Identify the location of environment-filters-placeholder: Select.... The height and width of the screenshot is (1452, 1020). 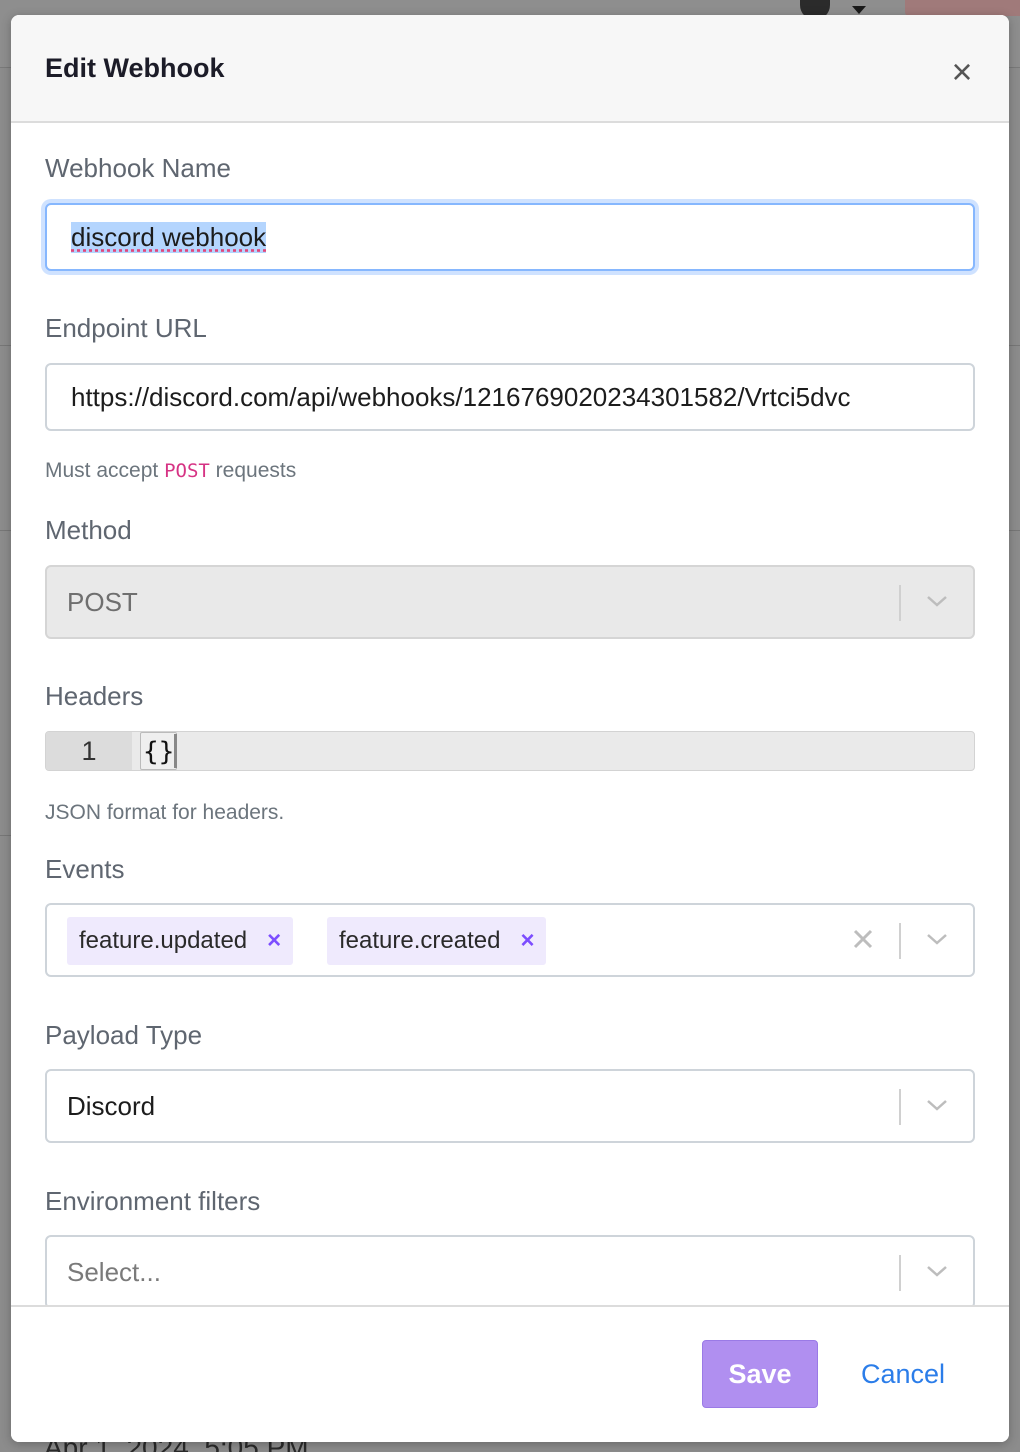
(114, 1272).